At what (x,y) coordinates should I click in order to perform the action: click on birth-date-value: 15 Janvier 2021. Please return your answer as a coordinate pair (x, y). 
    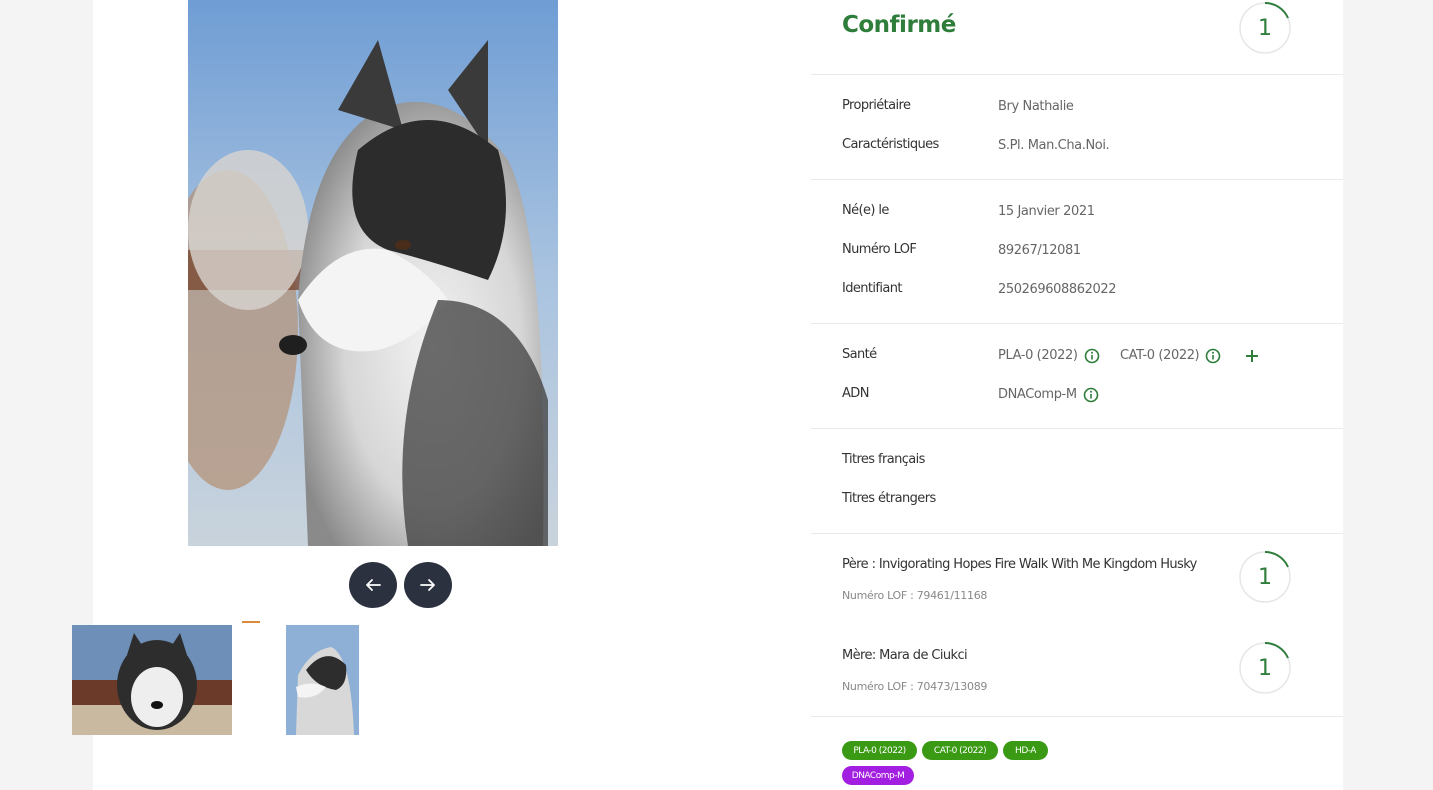
    Looking at the image, I should click on (1046, 211).